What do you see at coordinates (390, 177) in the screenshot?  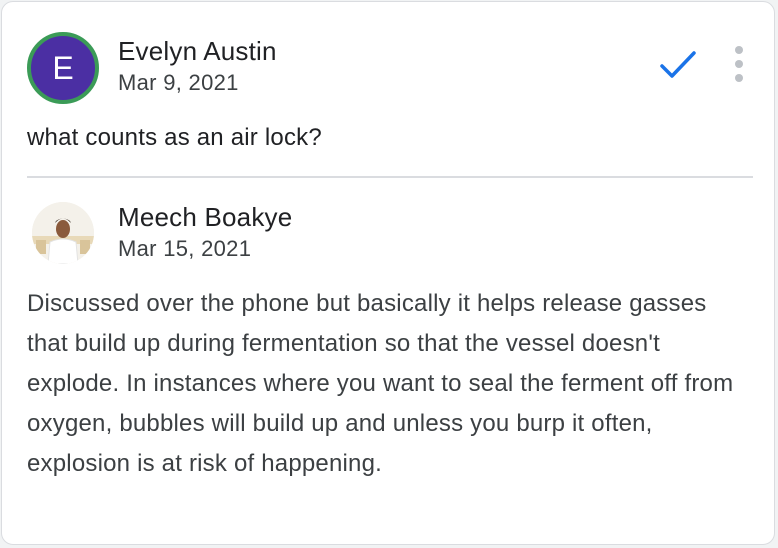 I see `divider` at bounding box center [390, 177].